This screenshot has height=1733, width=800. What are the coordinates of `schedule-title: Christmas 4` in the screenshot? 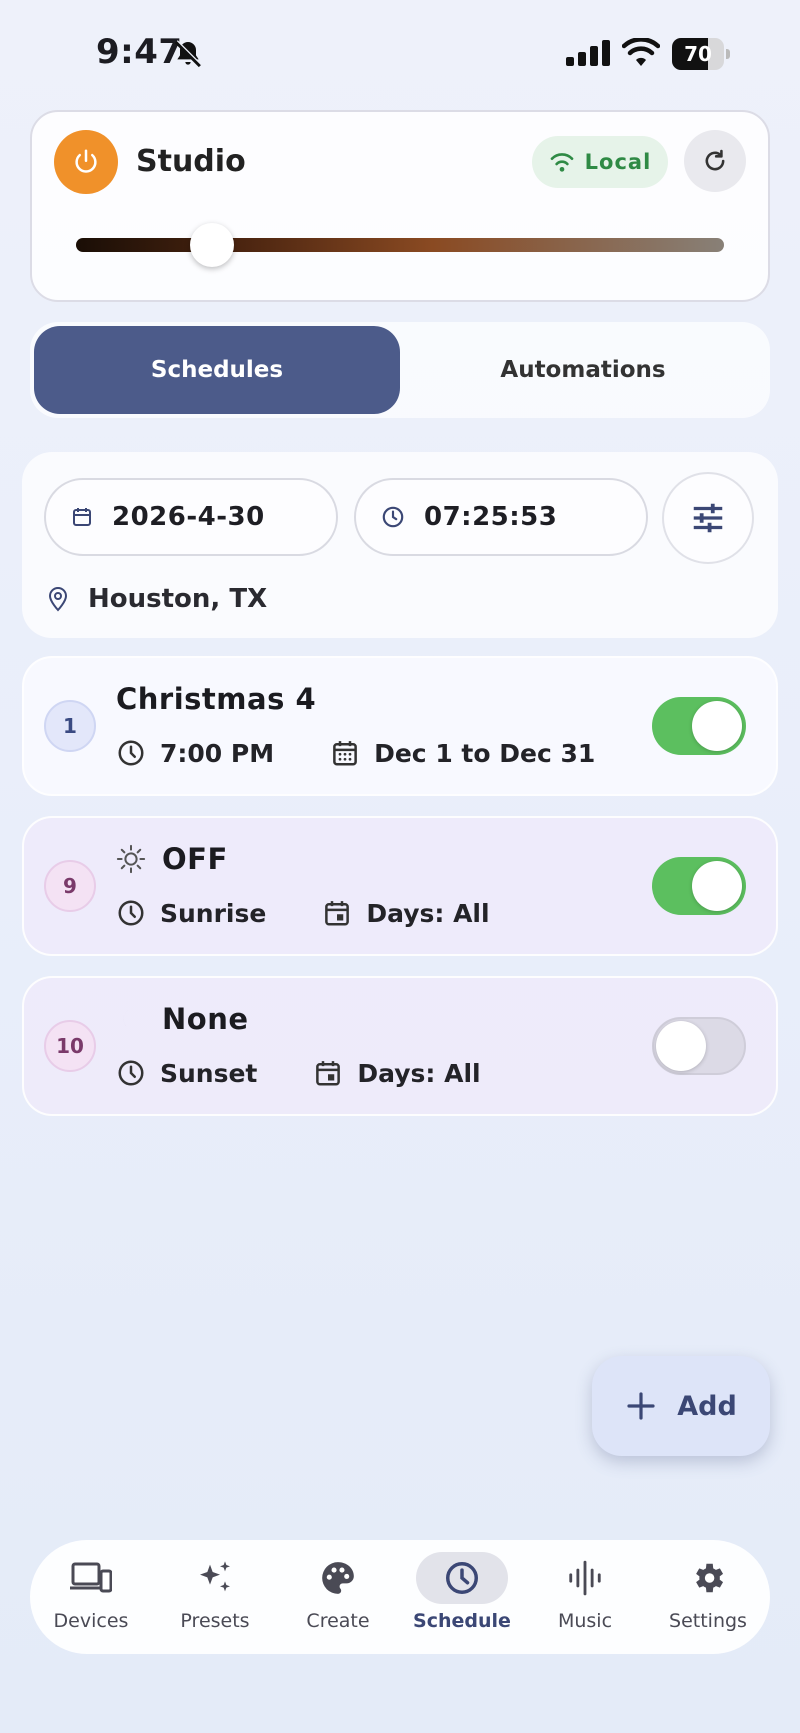 It's located at (216, 699).